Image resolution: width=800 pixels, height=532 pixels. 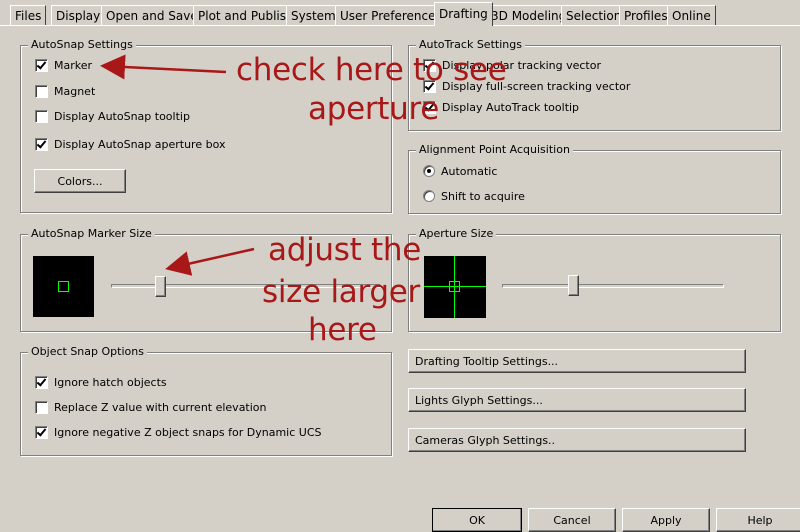 I want to click on annotation-here: here, so click(x=342, y=330).